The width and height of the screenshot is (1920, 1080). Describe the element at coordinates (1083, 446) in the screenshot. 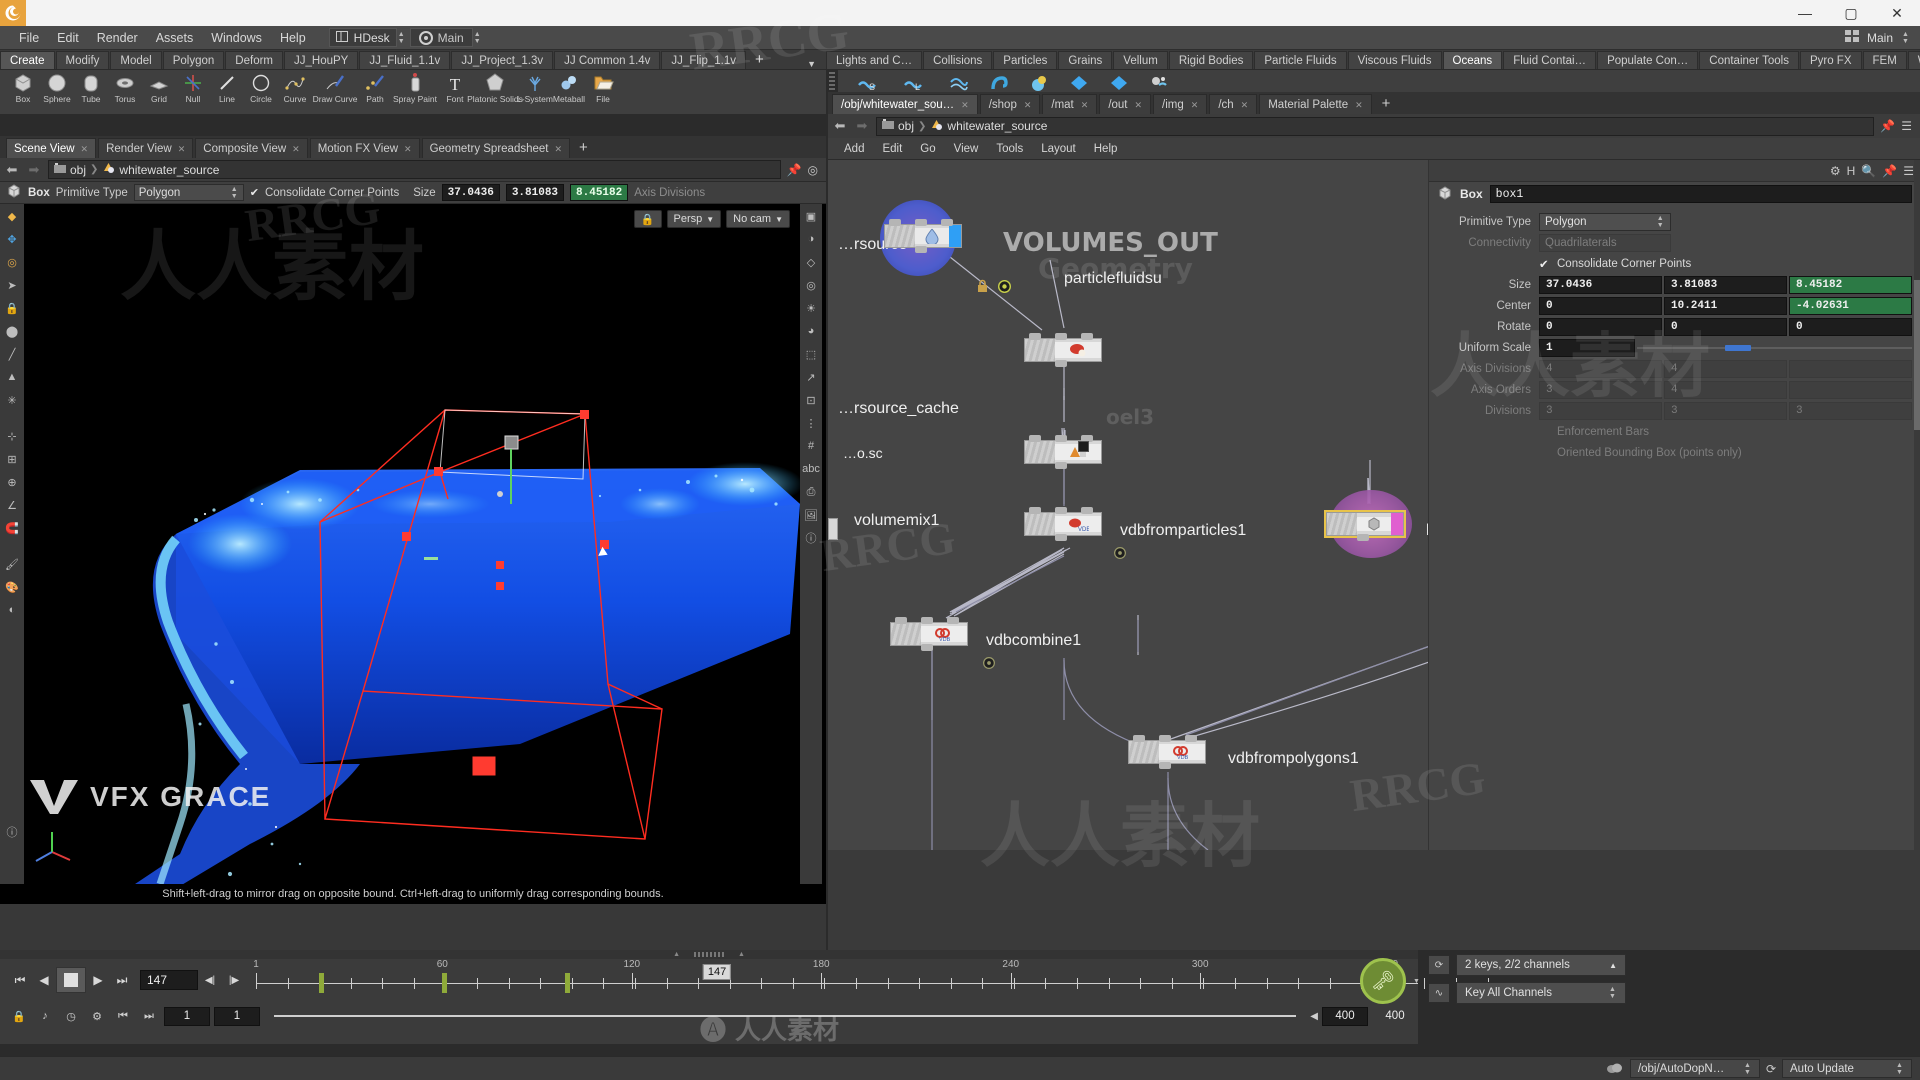

I see `node-bypass-flag` at that location.